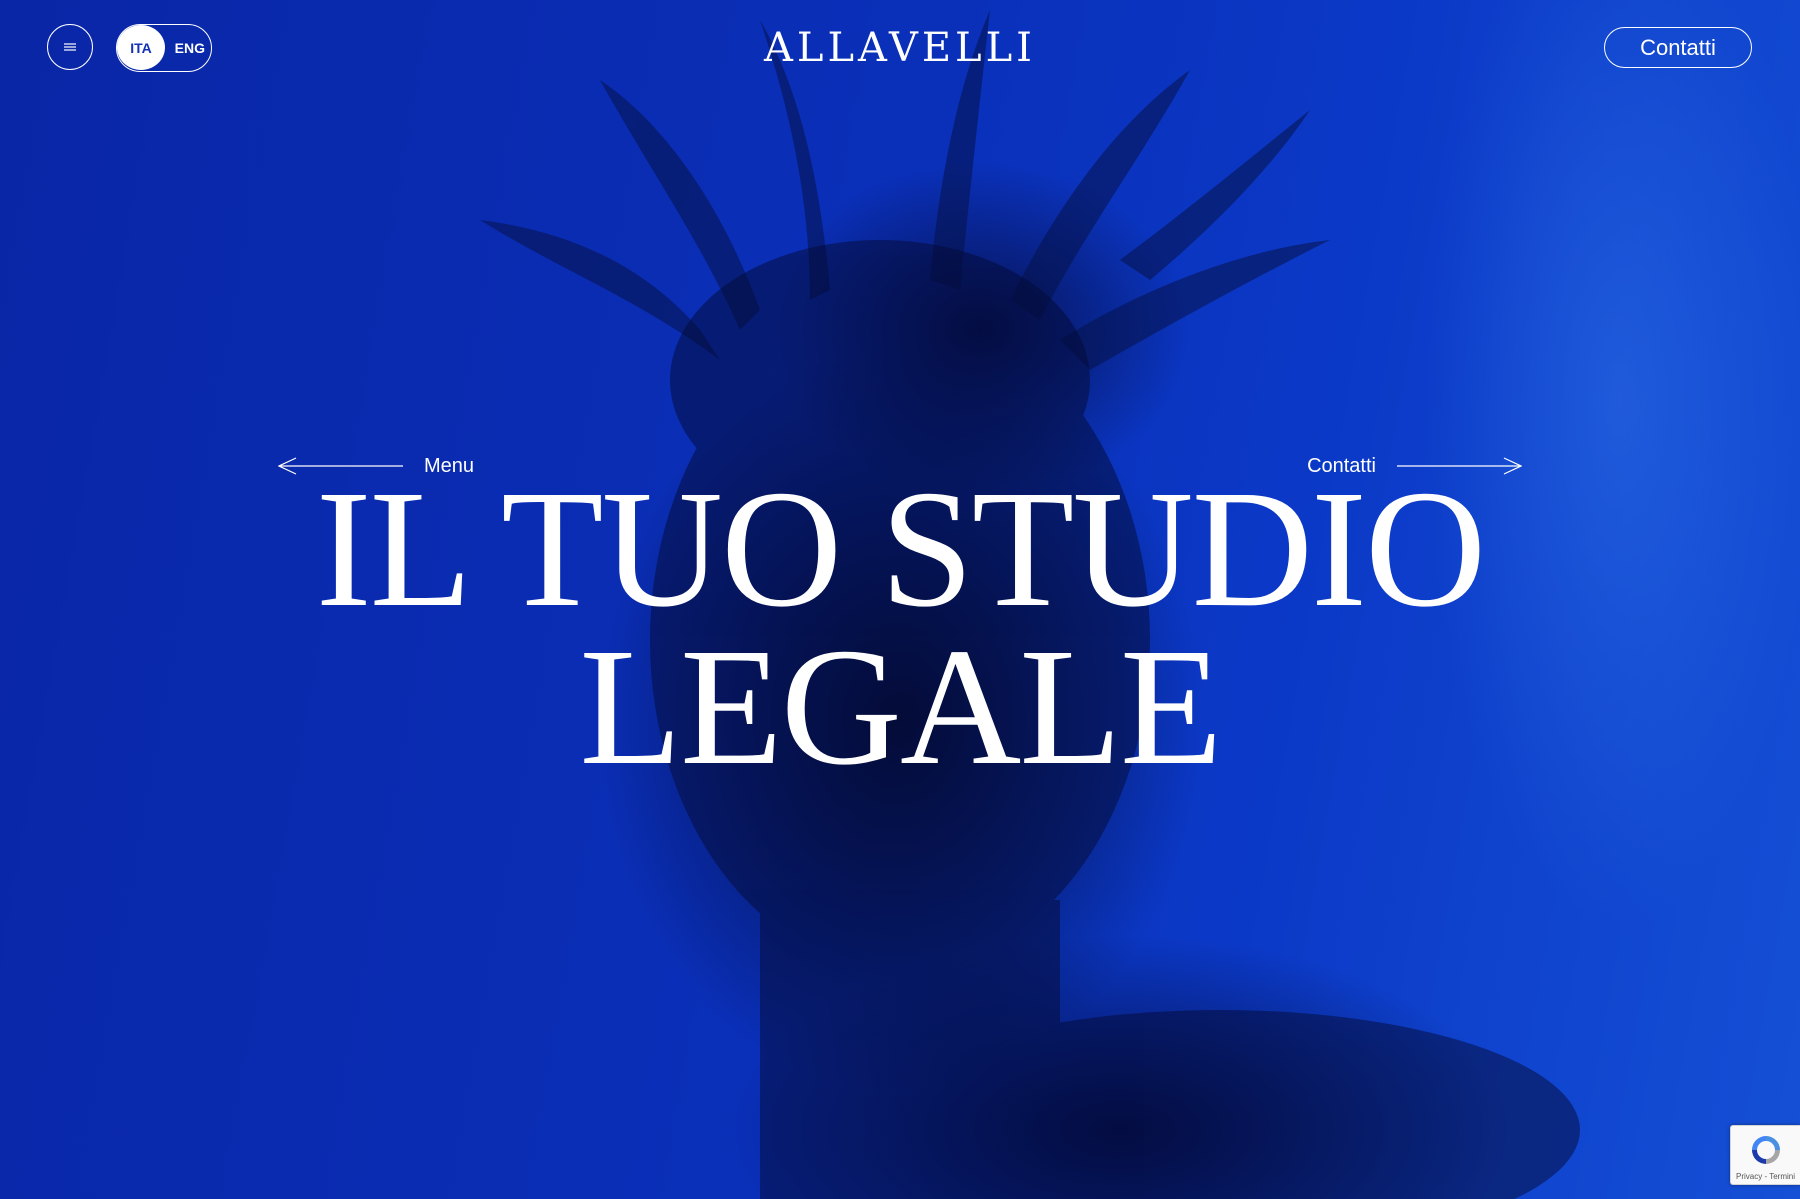 This screenshot has width=1800, height=1199. I want to click on recaptcha-badge: Privacy - Termini, so click(1765, 1155).